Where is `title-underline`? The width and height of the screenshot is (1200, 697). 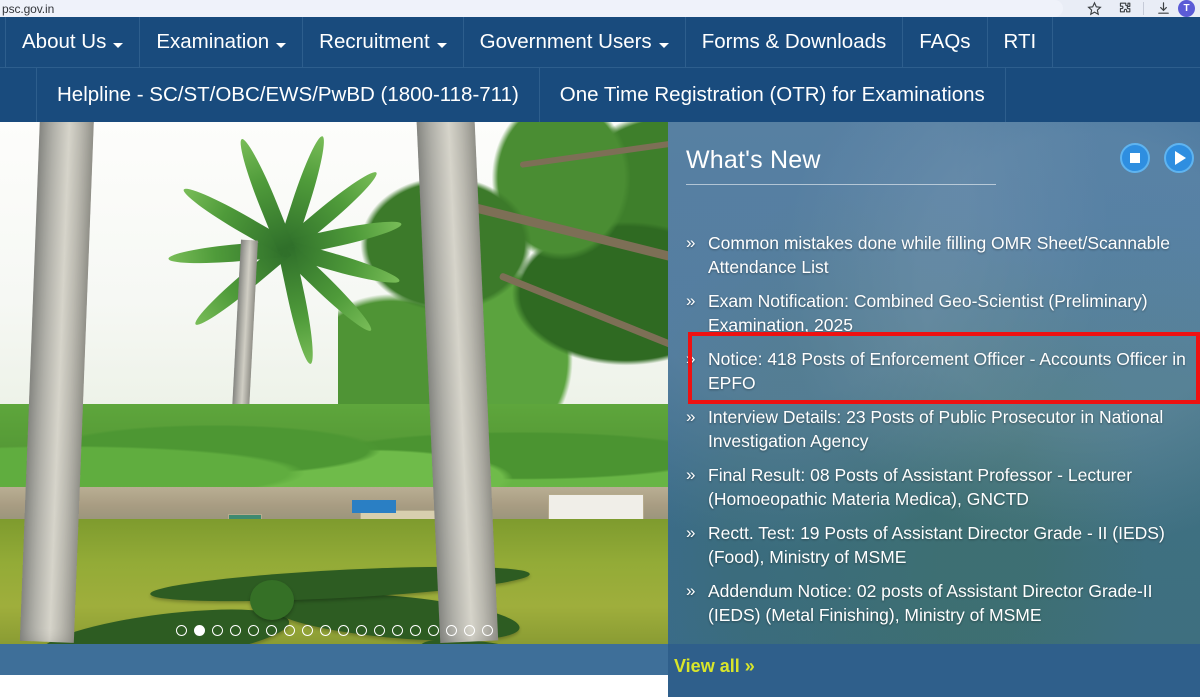 title-underline is located at coordinates (841, 184).